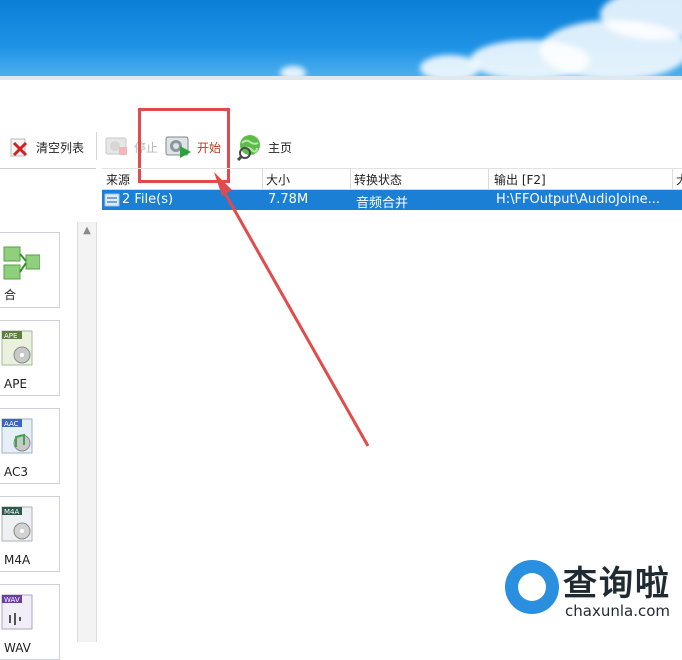 The image size is (682, 660). Describe the element at coordinates (17, 648) in the screenshot. I see `format-label: WAV` at that location.